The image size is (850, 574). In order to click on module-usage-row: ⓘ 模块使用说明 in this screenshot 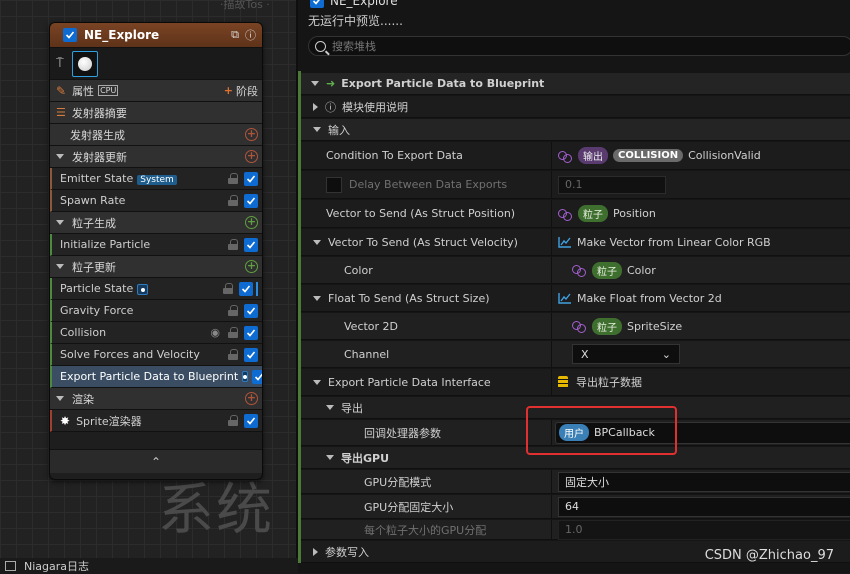, I will do `click(575, 107)`.